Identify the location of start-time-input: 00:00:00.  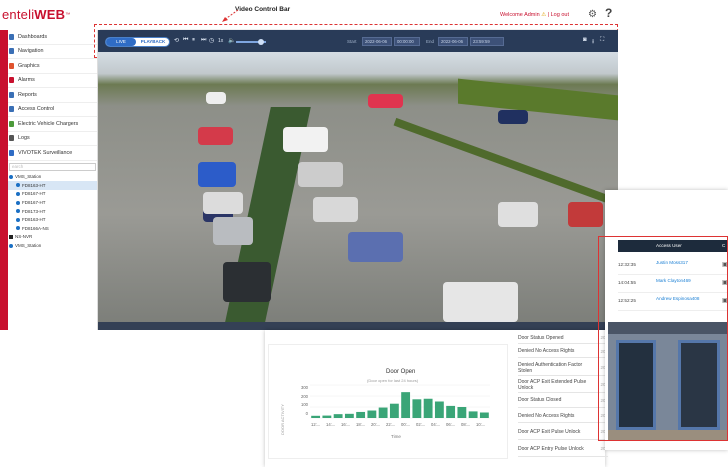
(407, 41).